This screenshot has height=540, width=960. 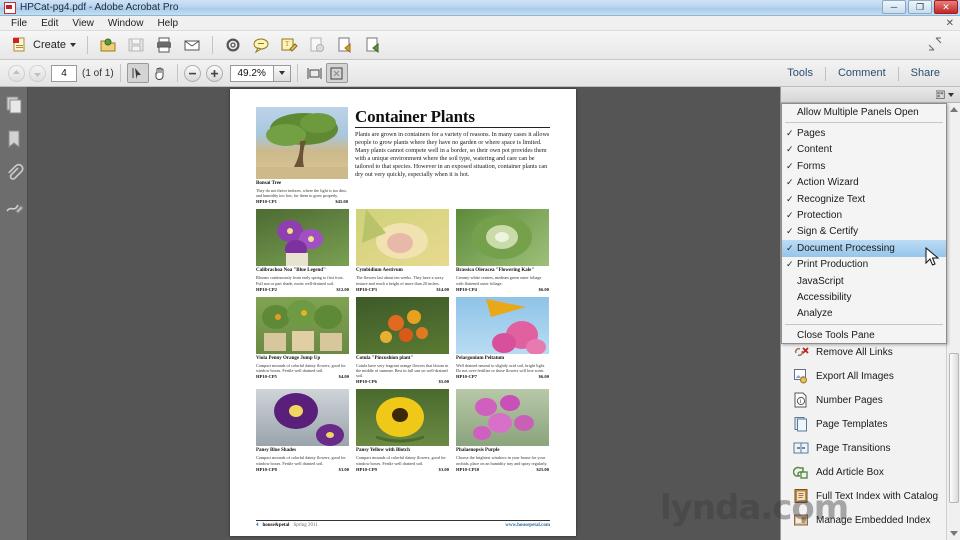 What do you see at coordinates (946, 7) in the screenshot?
I see `close-button: ✕` at bounding box center [946, 7].